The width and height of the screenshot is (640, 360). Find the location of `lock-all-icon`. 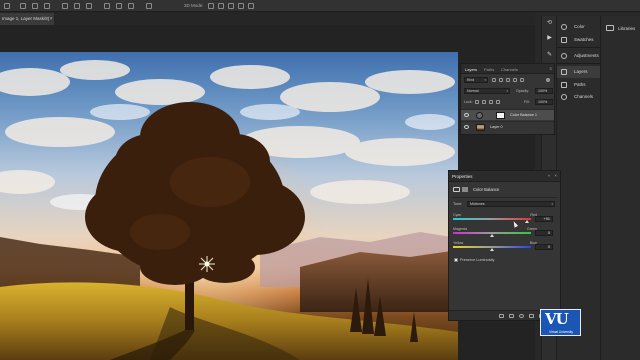

lock-all-icon is located at coordinates (498, 102).